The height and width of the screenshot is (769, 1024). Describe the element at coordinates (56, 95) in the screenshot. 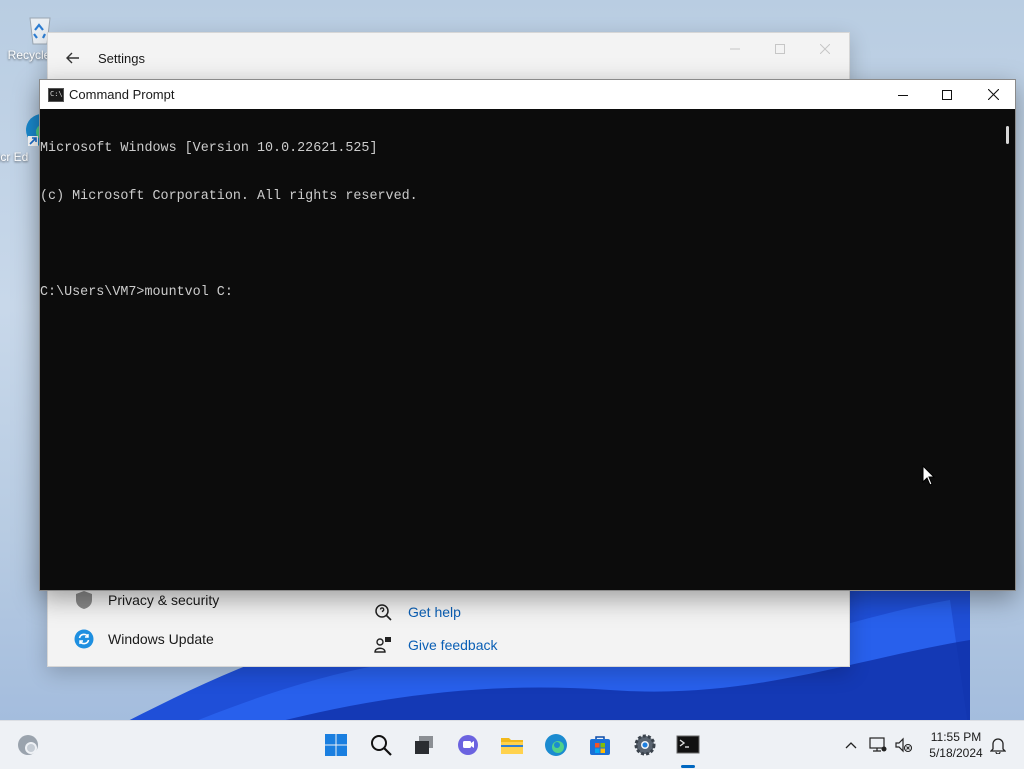

I see `cmd-app-icon: C:\` at that location.